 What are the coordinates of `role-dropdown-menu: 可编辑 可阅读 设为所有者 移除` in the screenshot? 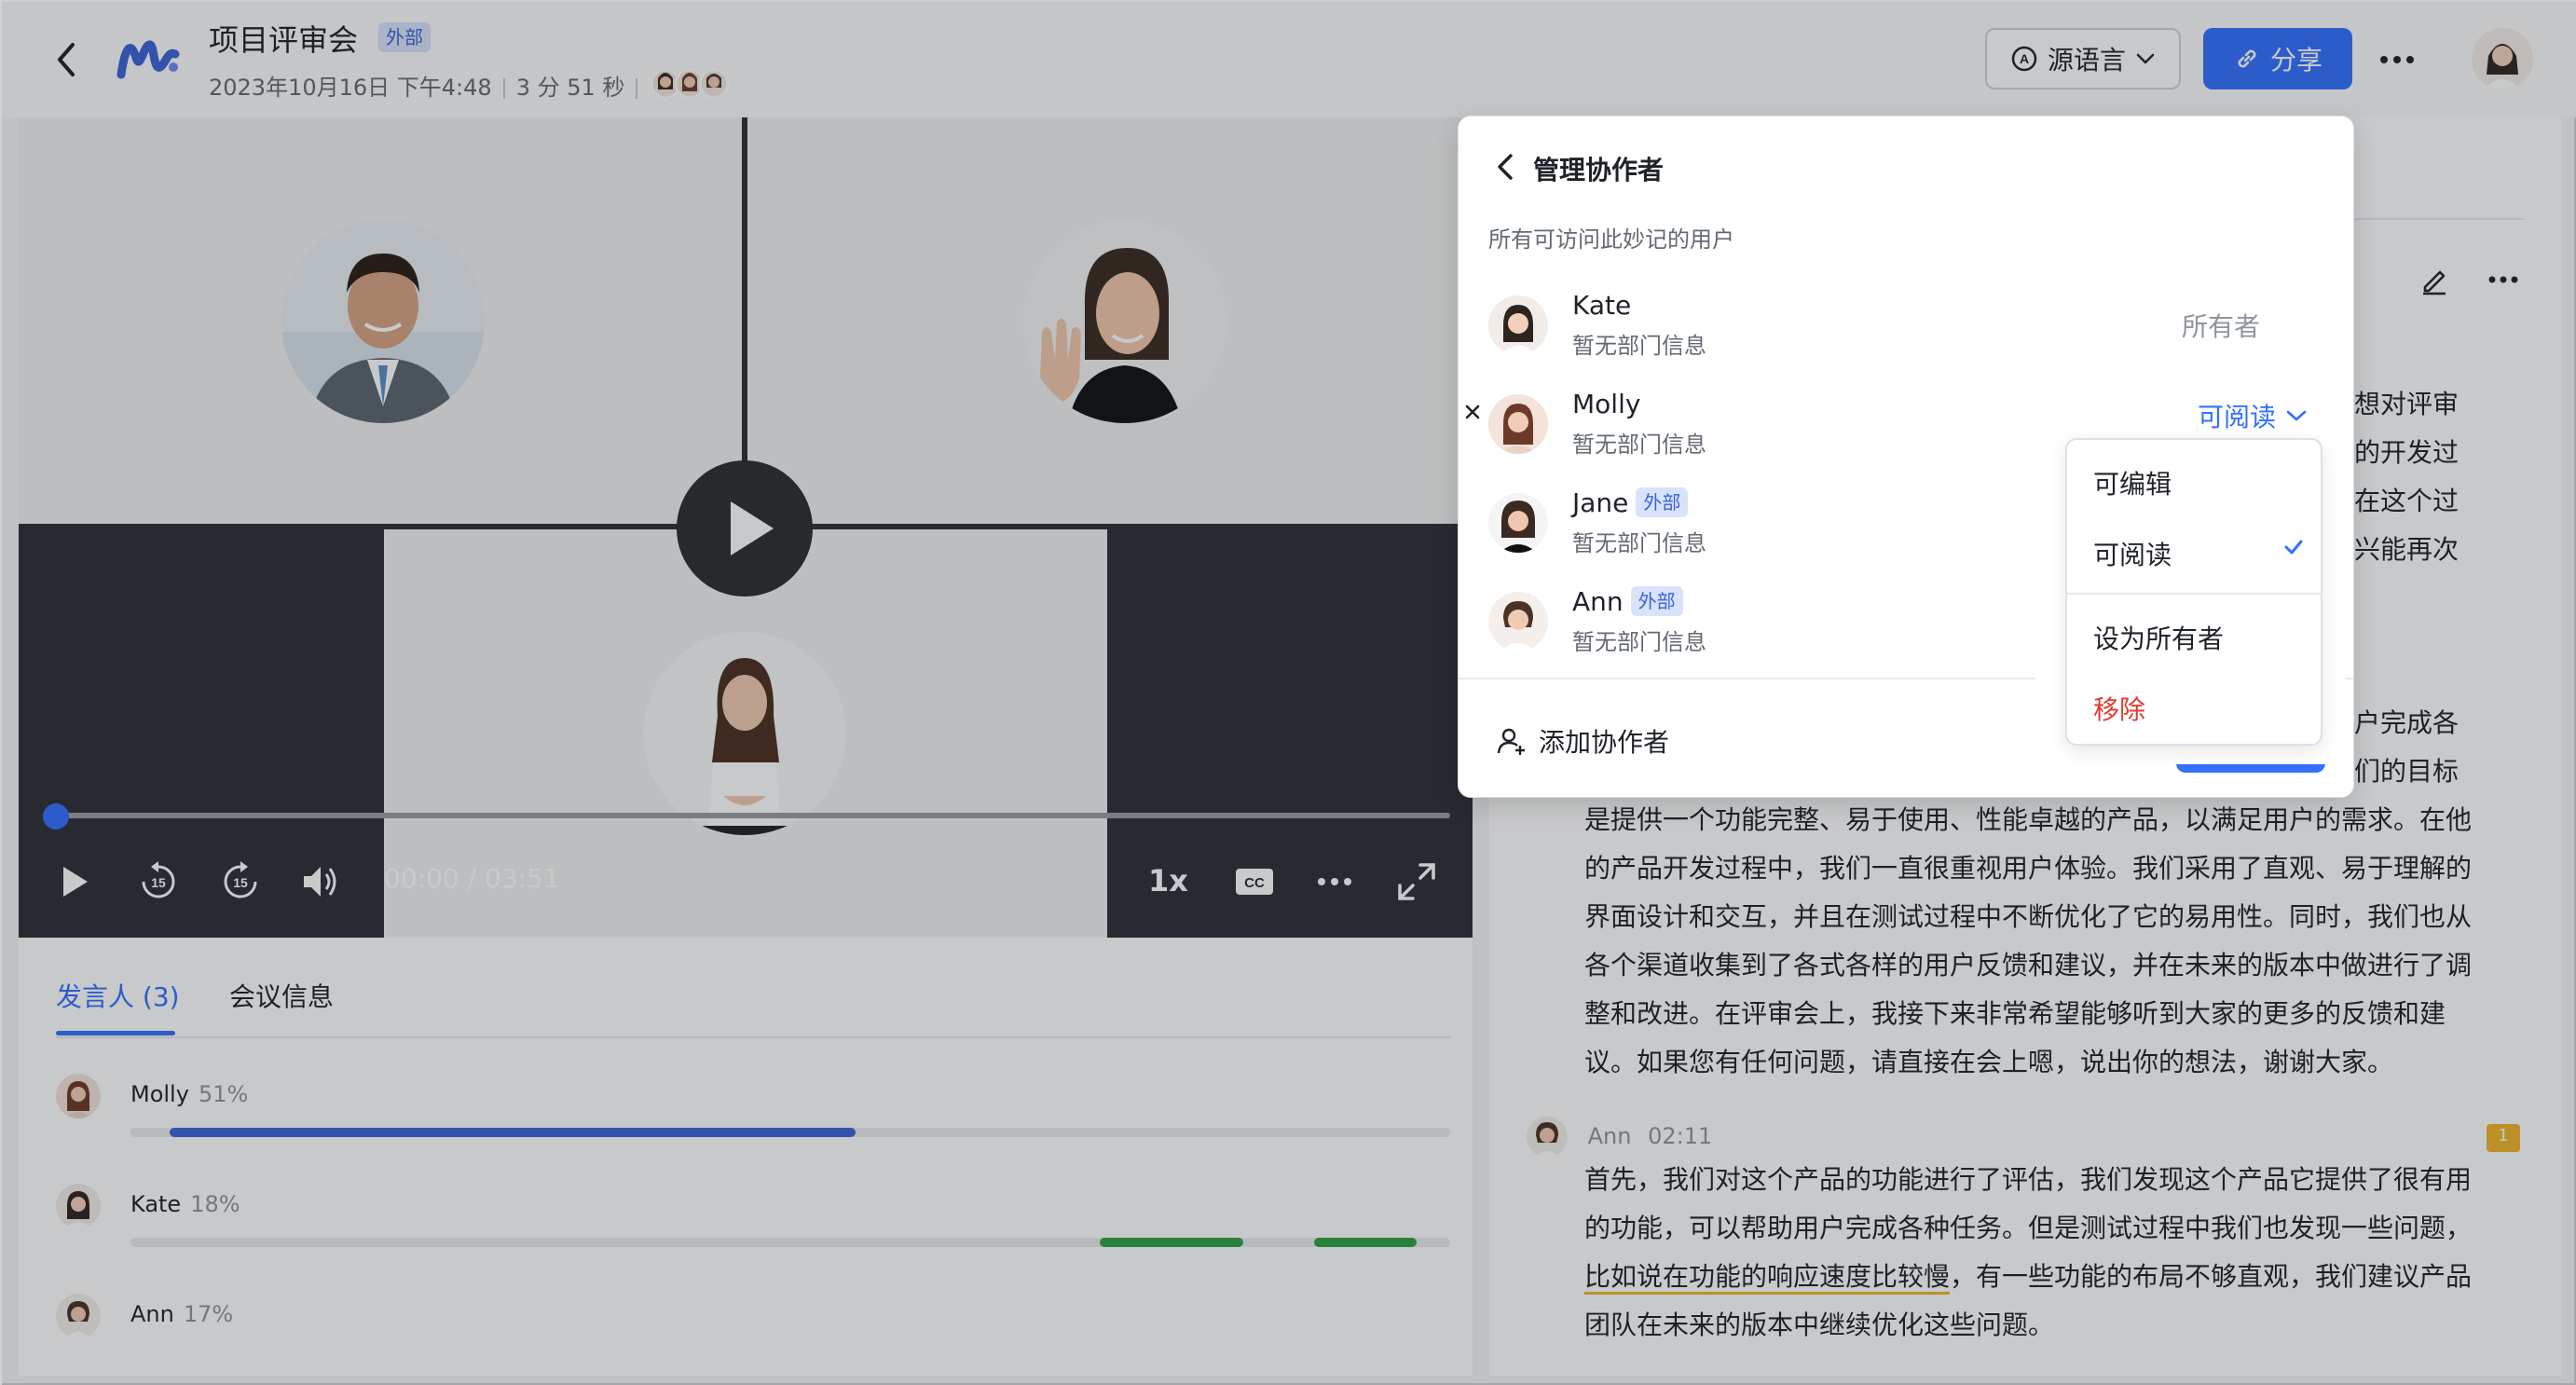 It's located at (2194, 592).